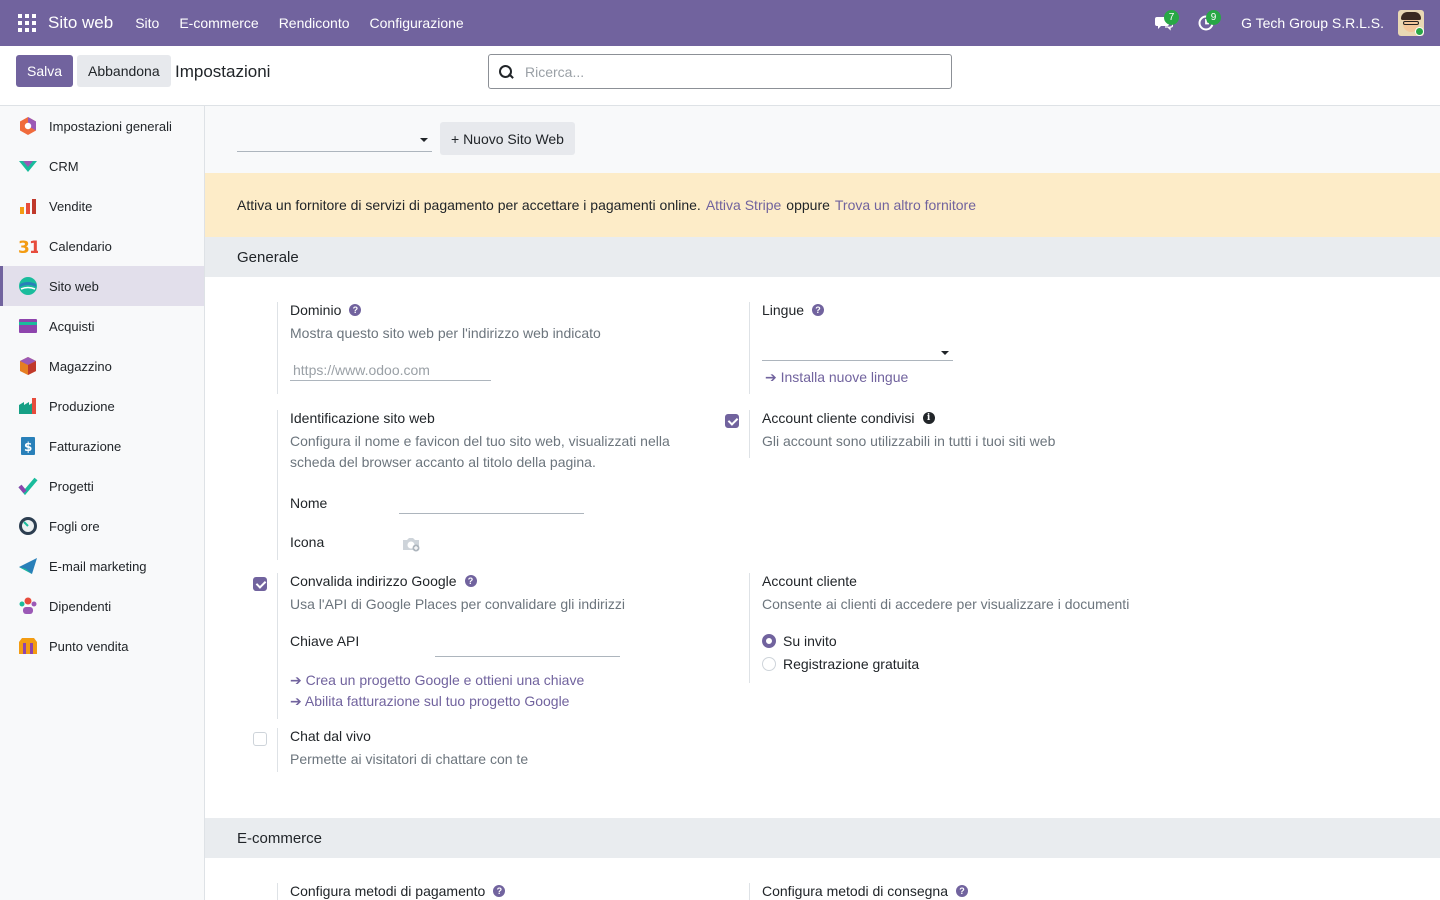  What do you see at coordinates (45, 71) in the screenshot?
I see `save-button: Salva` at bounding box center [45, 71].